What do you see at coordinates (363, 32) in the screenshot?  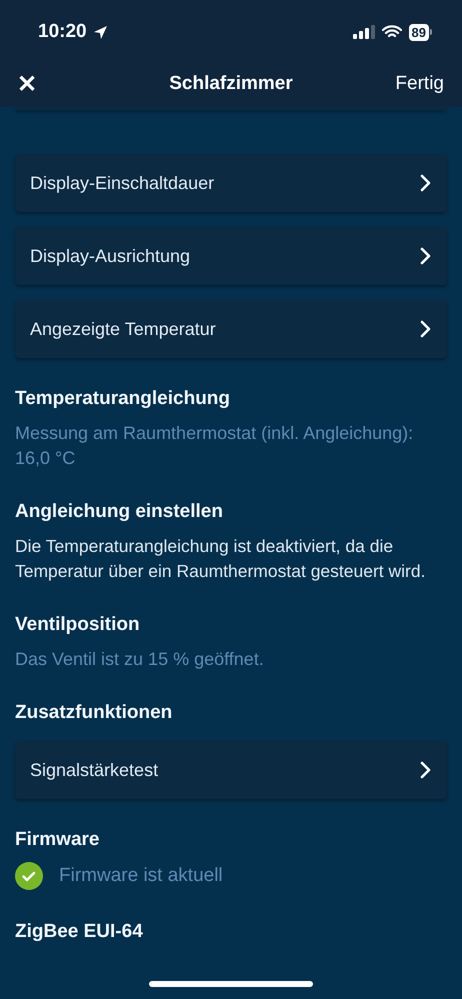 I see `signal-icon` at bounding box center [363, 32].